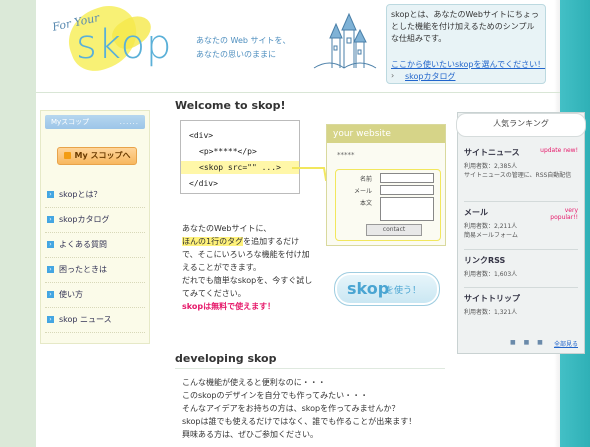 Image resolution: width=590 pixels, height=447 pixels. Describe the element at coordinates (564, 214) in the screenshot. I see `ranking-item-tag: very popular!!` at that location.